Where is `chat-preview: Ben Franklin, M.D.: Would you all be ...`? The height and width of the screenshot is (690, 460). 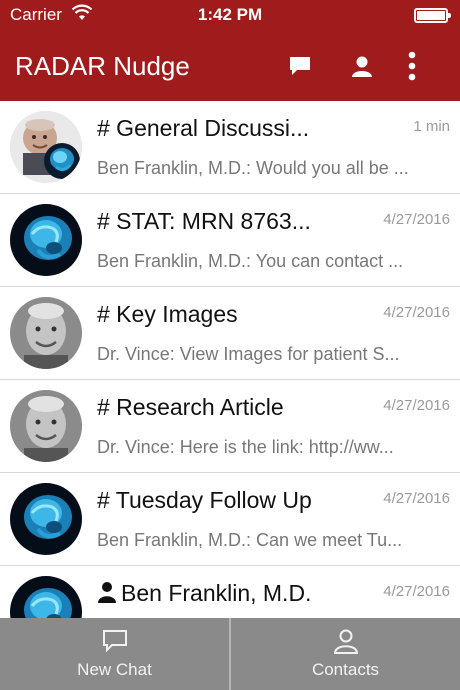
chat-preview: Ben Franklin, M.D.: Would you all be ... is located at coordinates (253, 168).